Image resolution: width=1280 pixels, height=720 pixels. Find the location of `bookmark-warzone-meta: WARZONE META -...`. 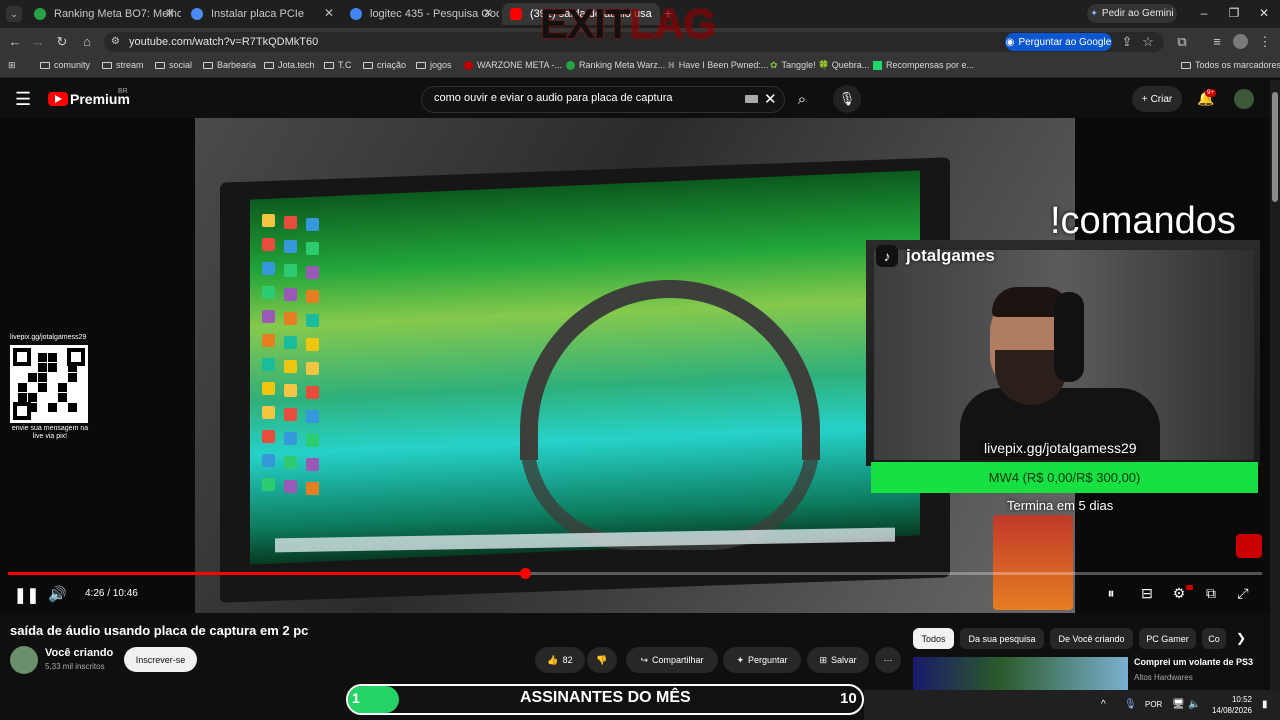

bookmark-warzone-meta: WARZONE META -... is located at coordinates (513, 65).